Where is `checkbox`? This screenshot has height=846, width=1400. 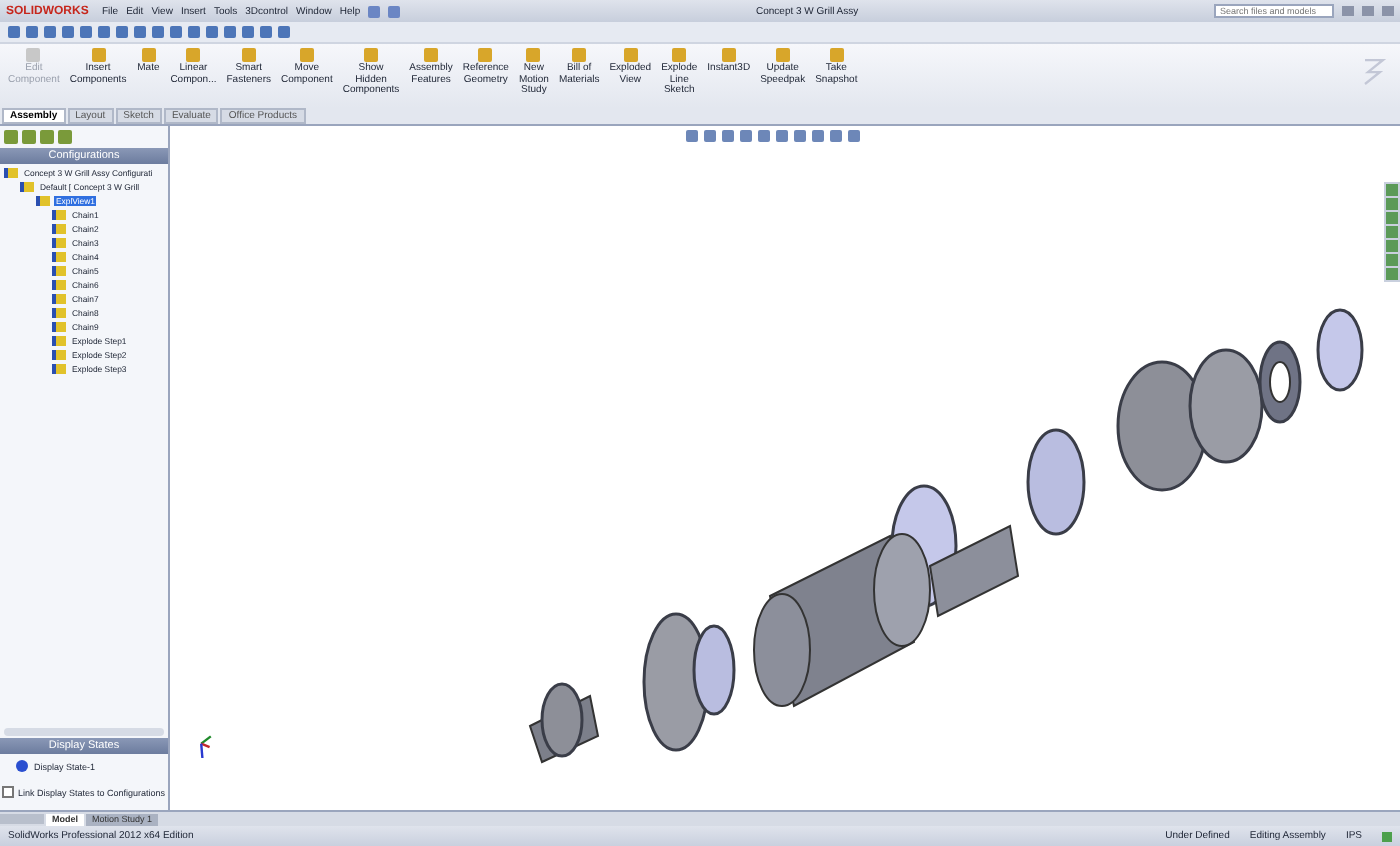
checkbox is located at coordinates (8, 792).